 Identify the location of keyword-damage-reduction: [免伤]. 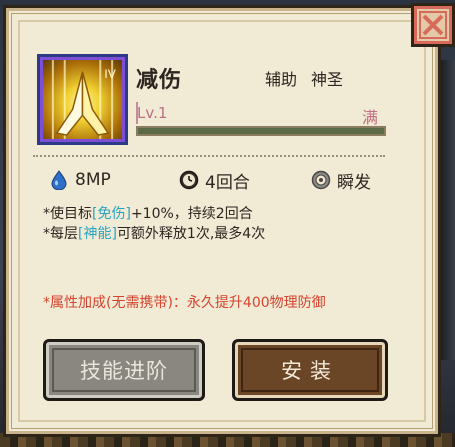
(111, 214).